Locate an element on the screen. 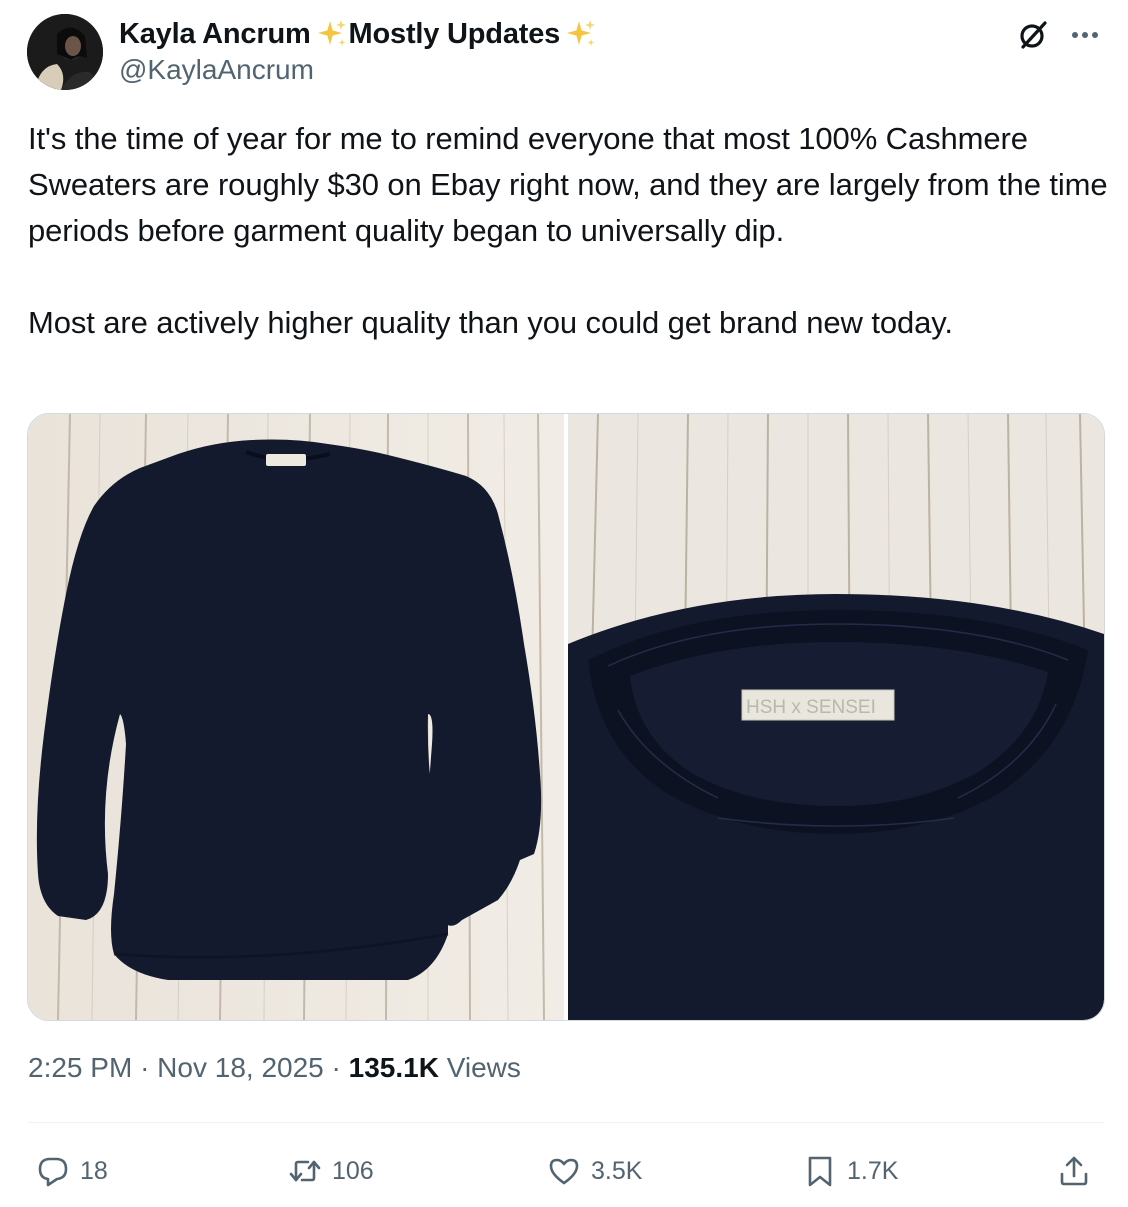  reply-icon is located at coordinates (53, 1172).